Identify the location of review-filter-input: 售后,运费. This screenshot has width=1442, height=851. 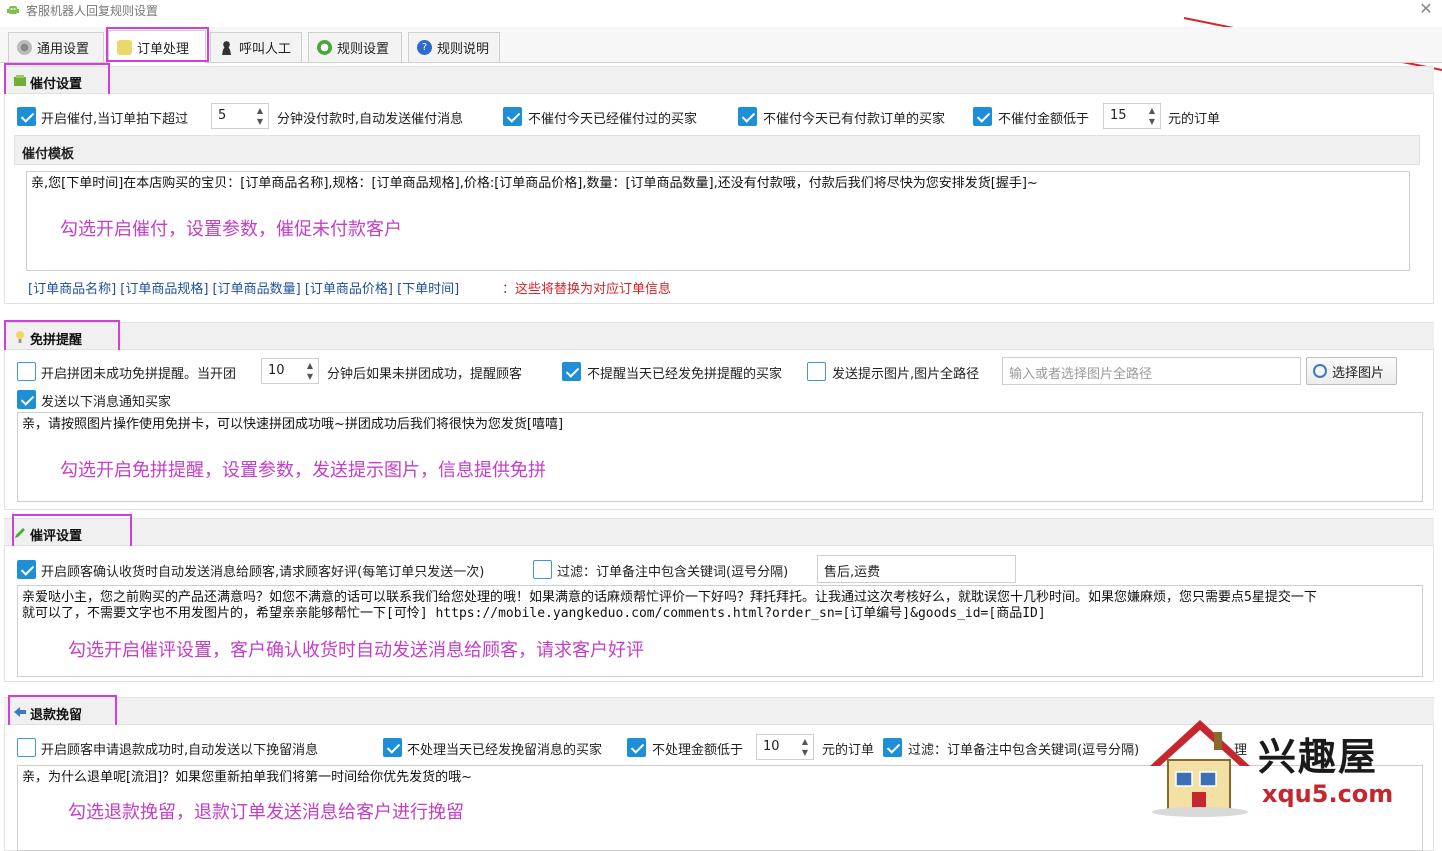
(916, 569).